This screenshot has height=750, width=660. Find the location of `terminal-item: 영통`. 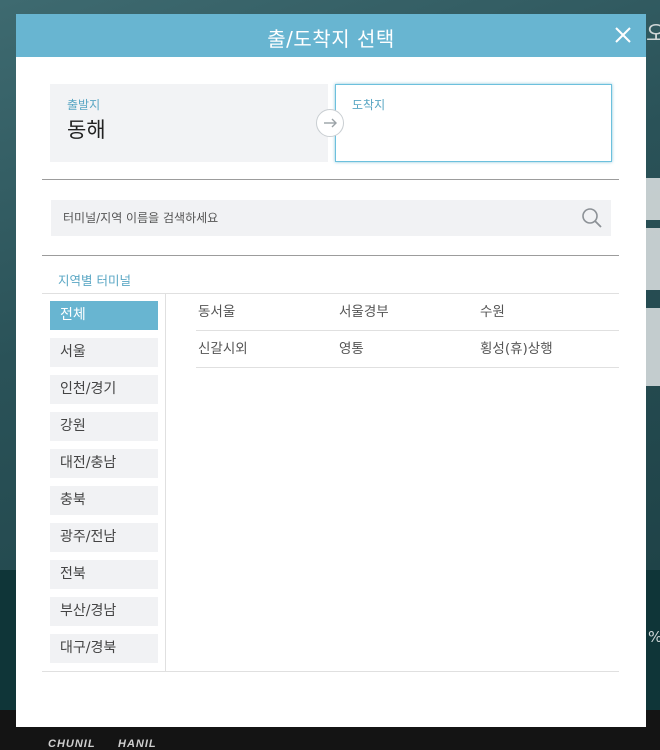

terminal-item: 영통 is located at coordinates (407, 349).